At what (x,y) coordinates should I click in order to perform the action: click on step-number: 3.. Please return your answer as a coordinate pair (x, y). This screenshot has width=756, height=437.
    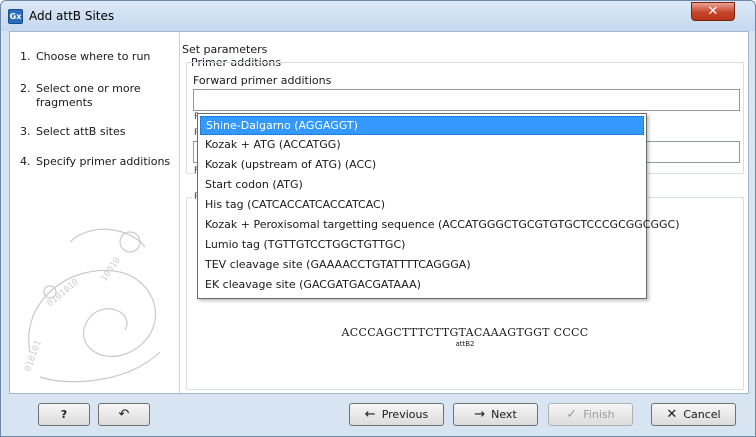
    Looking at the image, I should click on (25, 131).